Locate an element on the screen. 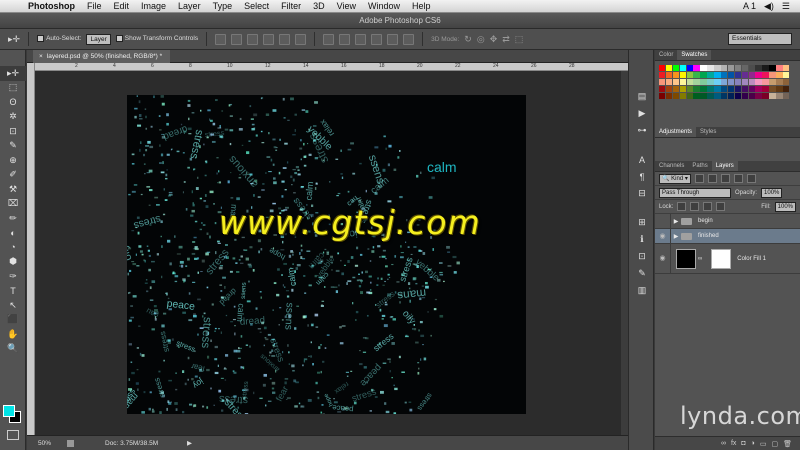 This screenshot has width=800, height=450. menu-filter: Filter is located at coordinates (291, 6).